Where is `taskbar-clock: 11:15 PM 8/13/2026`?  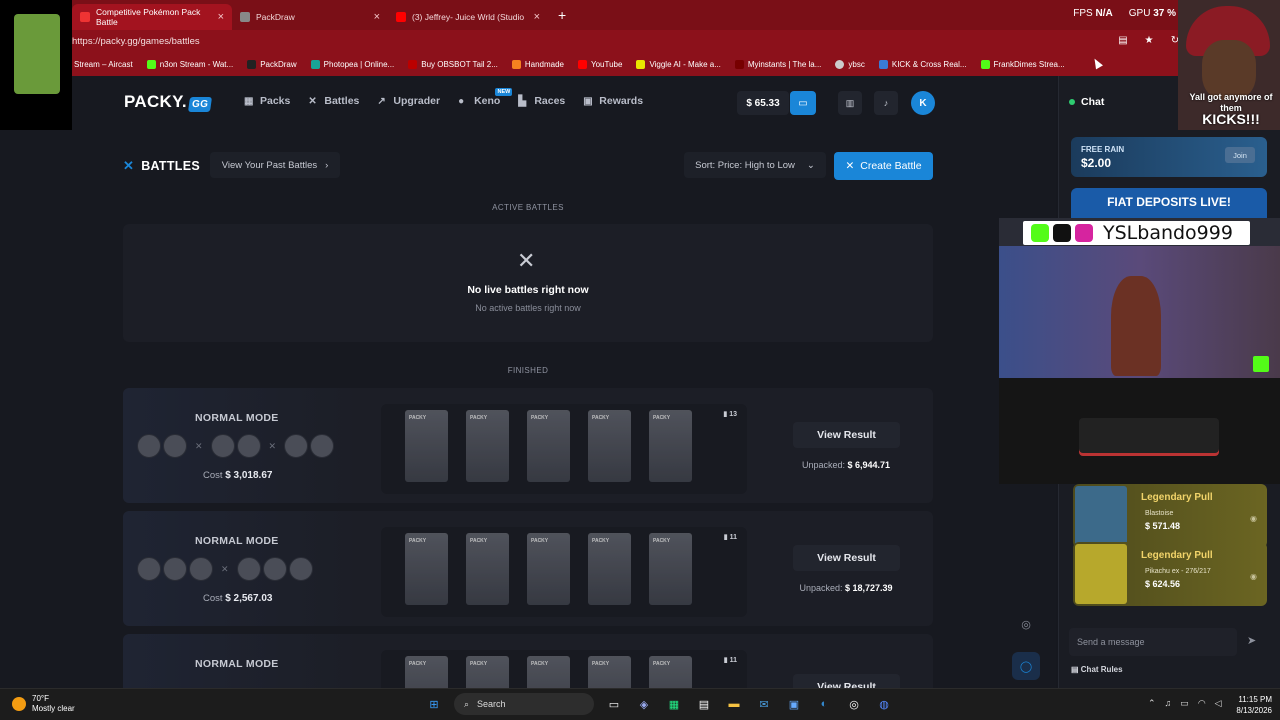
taskbar-clock: 11:15 PM 8/13/2026 is located at coordinates (1250, 705).